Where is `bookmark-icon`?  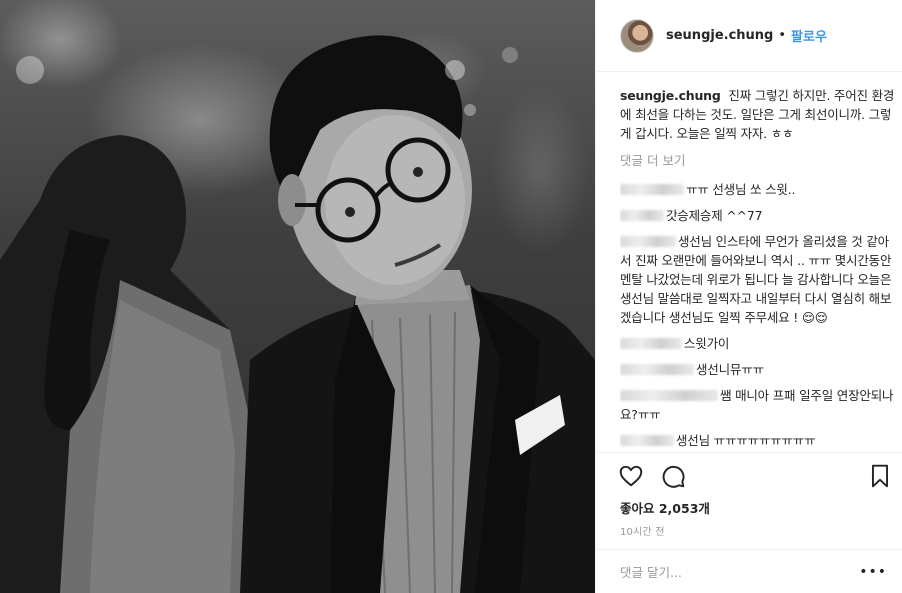
bookmark-icon is located at coordinates (880, 476).